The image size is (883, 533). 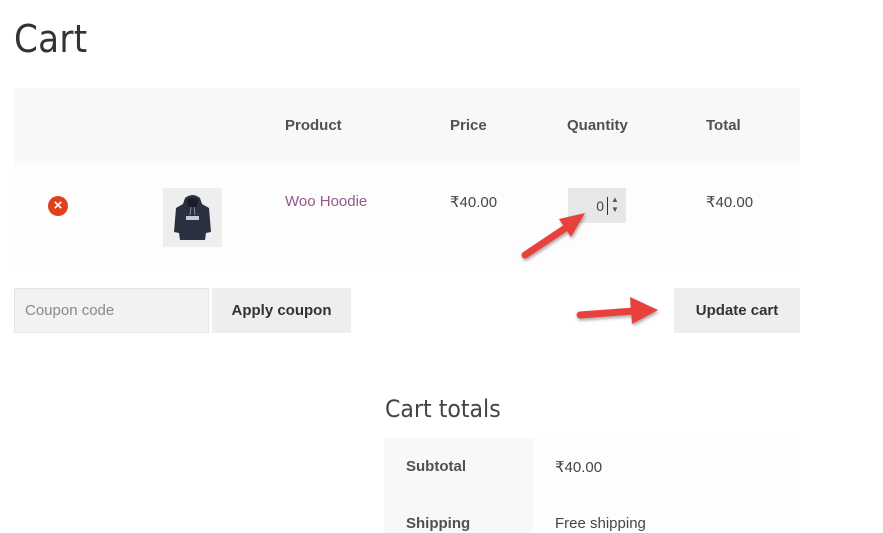 I want to click on totals-row-shipping: Shipping Free shipping, so click(x=592, y=514).